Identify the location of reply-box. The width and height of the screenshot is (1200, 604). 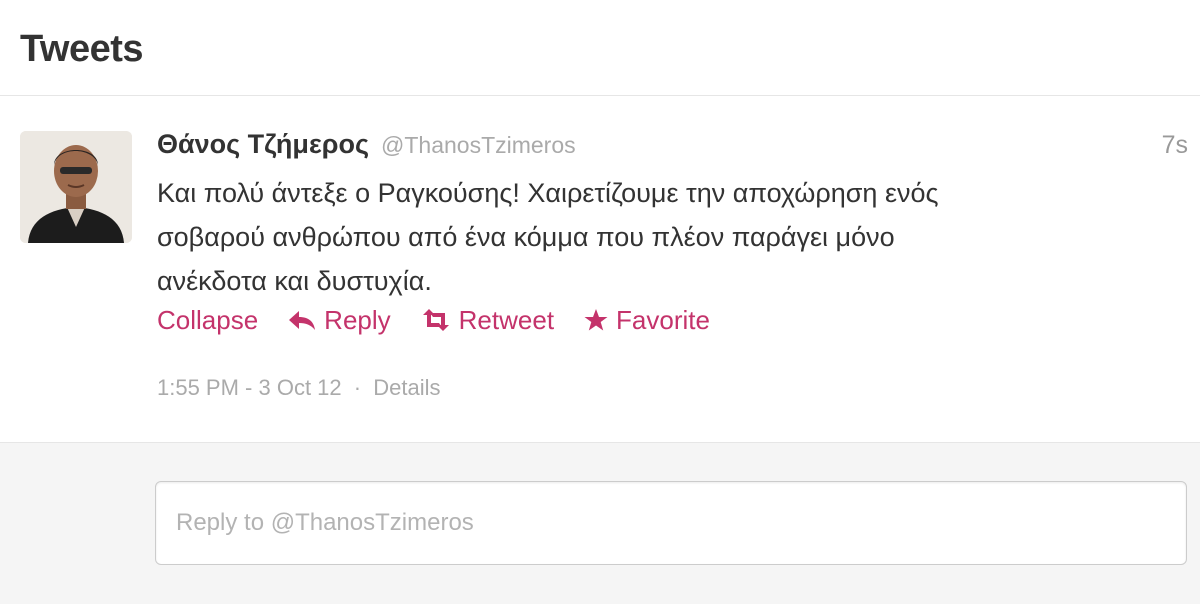
(671, 523).